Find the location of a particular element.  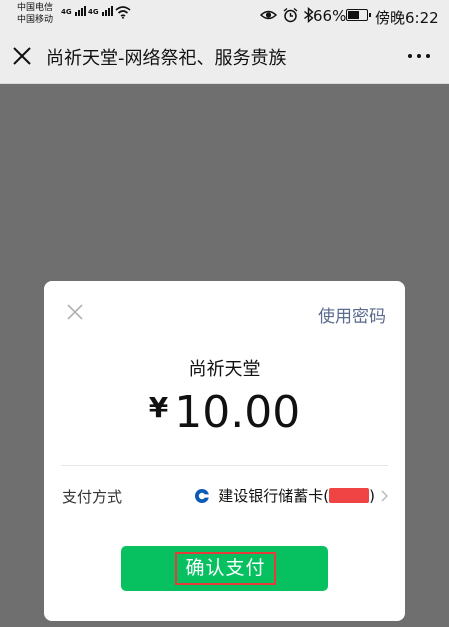

carrier-1: 中国电信 is located at coordinates (35, 8).